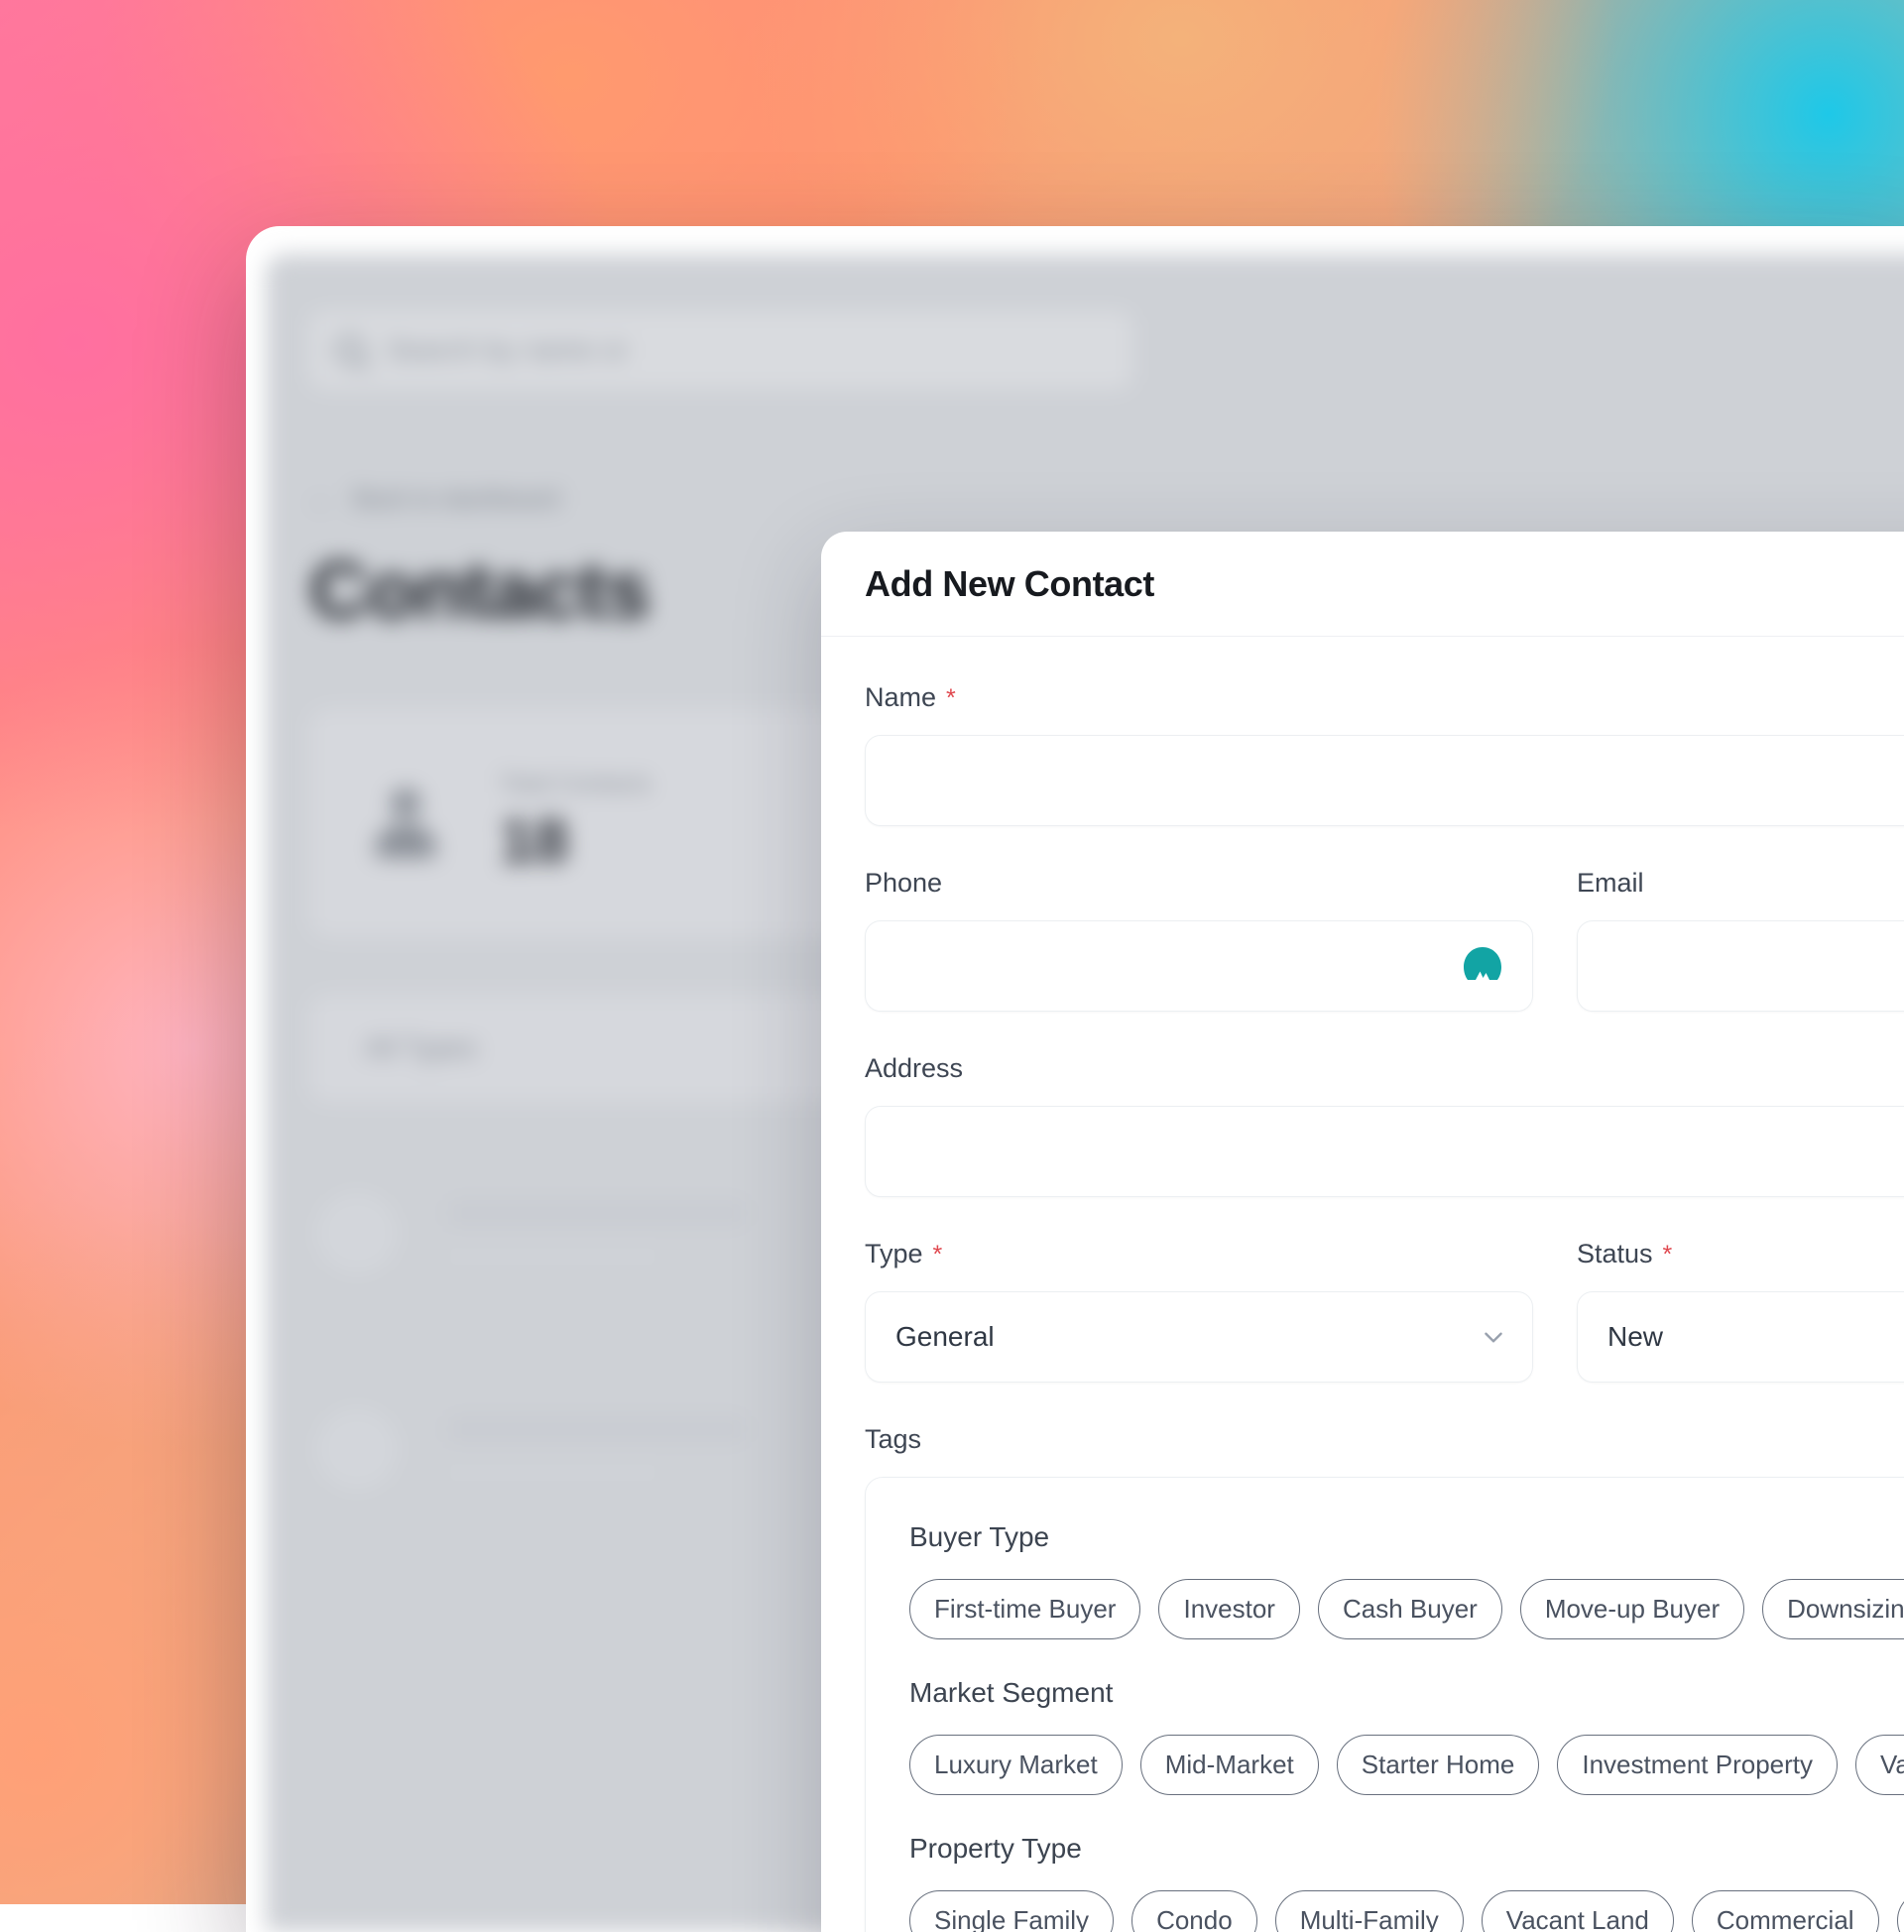  What do you see at coordinates (1369, 1911) in the screenshot?
I see `tag-chip: Multi-Family` at bounding box center [1369, 1911].